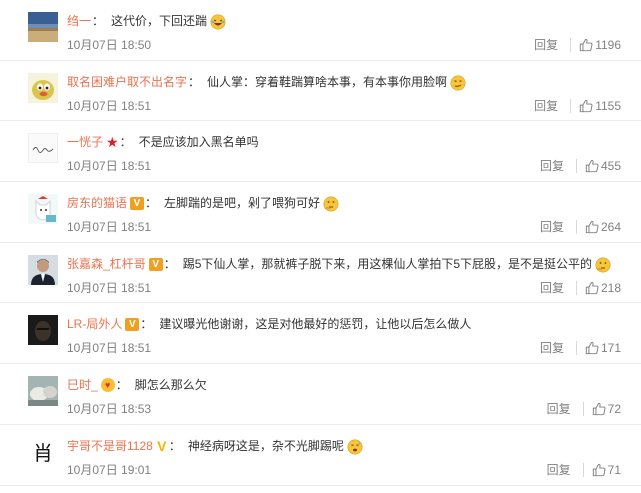 Image resolution: width=641 pixels, height=493 pixels. I want to click on like-button: 264, so click(603, 227).